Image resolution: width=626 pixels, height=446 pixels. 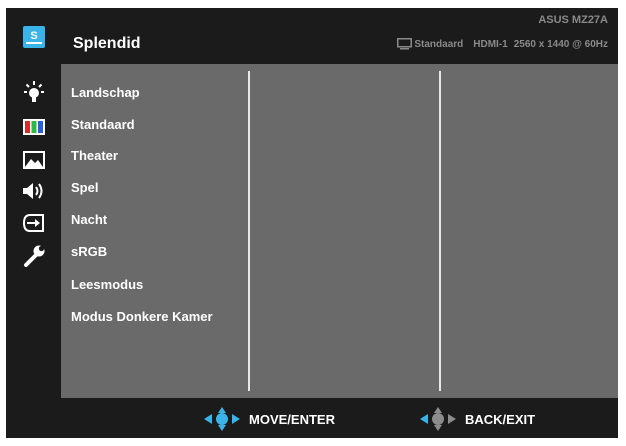 I want to click on image-icon, so click(x=33, y=160).